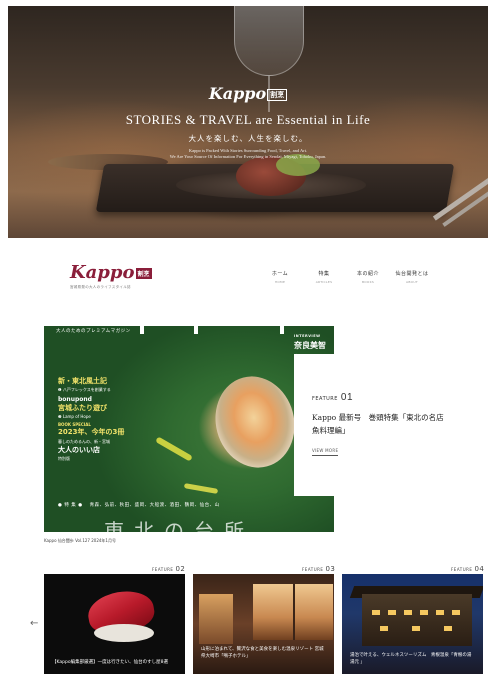 Image resolution: width=488 pixels, height=687 pixels. Describe the element at coordinates (324, 274) in the screenshot. I see `nav-item-label: 特集` at that location.